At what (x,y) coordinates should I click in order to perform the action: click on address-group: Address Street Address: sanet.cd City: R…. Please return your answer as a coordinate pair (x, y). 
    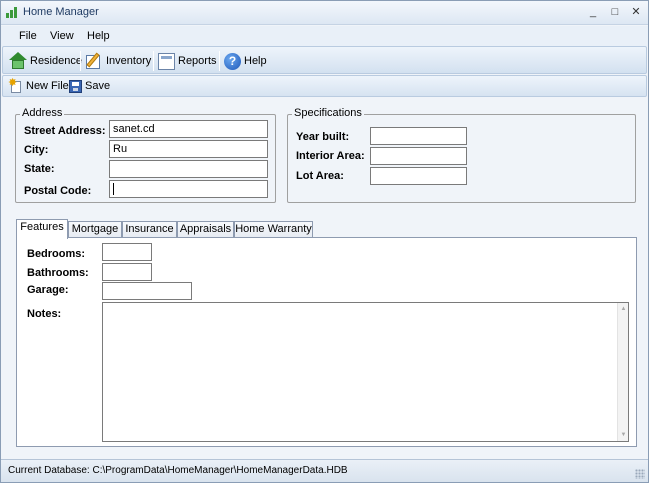
    Looking at the image, I should click on (145, 155).